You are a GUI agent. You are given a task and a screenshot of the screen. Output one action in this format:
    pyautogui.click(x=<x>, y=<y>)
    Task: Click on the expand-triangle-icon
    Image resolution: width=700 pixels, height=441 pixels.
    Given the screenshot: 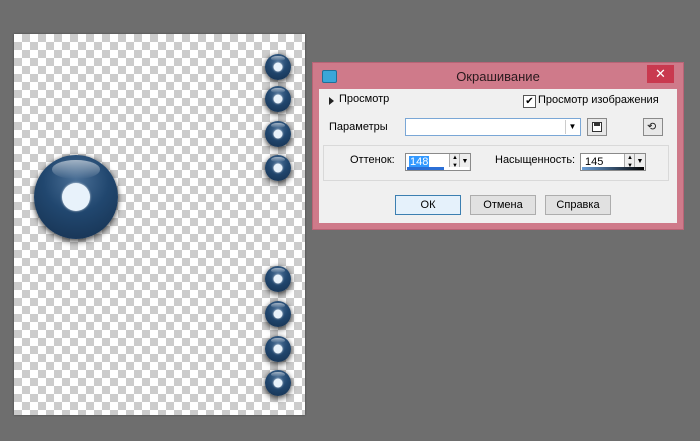 What is the action you would take?
    pyautogui.click(x=331, y=101)
    